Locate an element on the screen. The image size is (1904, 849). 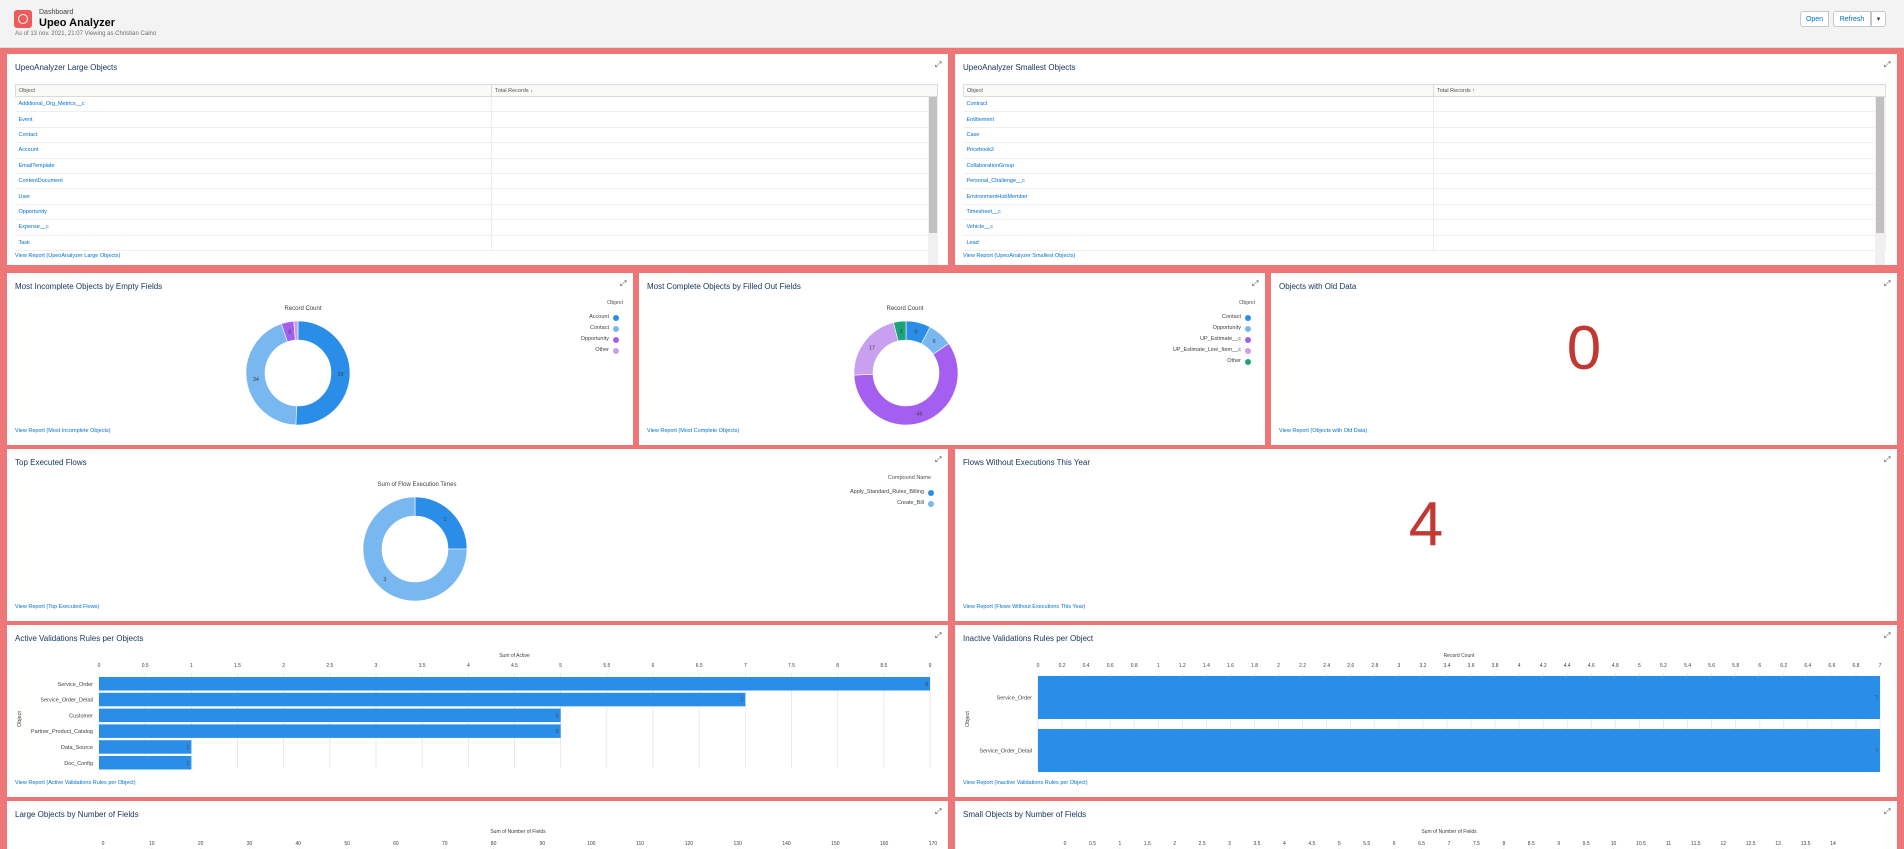
bar-doc-config is located at coordinates (145, 763).